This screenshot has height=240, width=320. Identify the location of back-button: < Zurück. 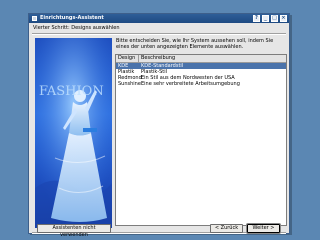
(226, 228).